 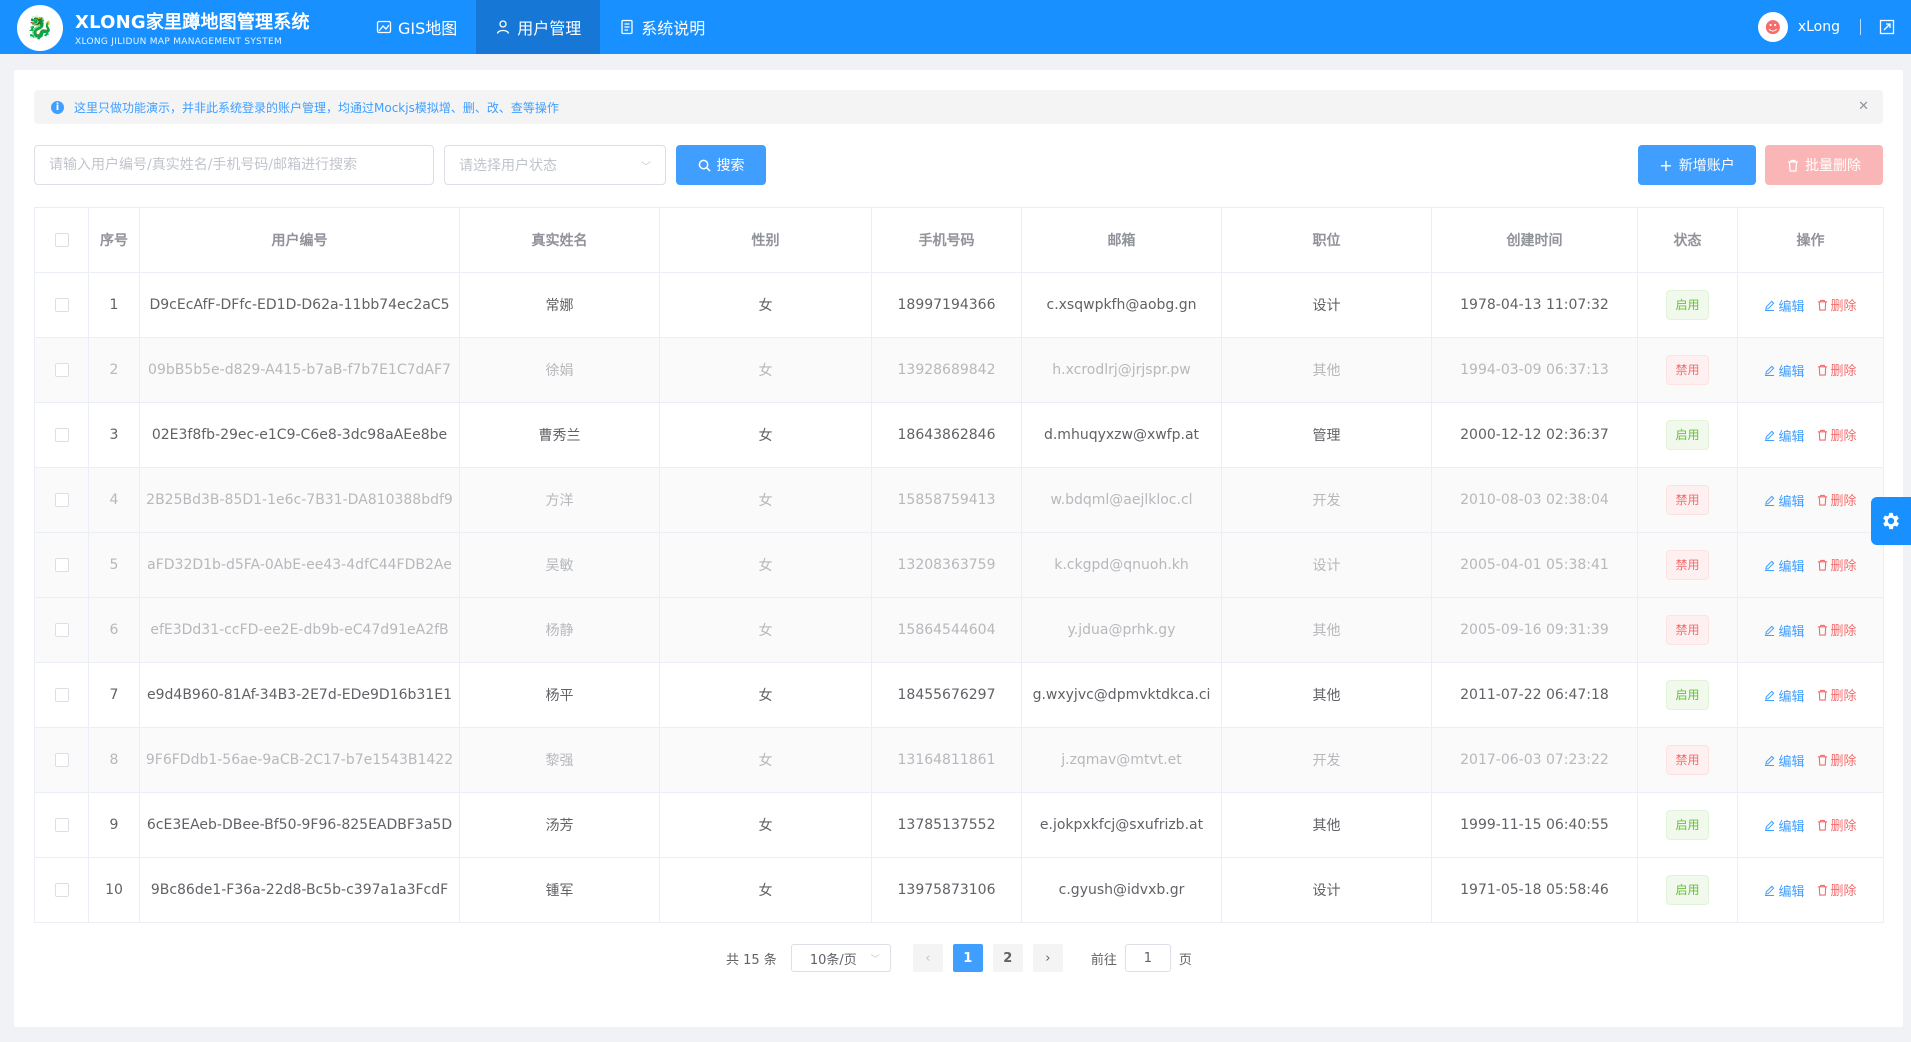 What do you see at coordinates (1121, 695) in the screenshot?
I see `cell-email: g.wxyjvc@dpmvktdkca.ci` at bounding box center [1121, 695].